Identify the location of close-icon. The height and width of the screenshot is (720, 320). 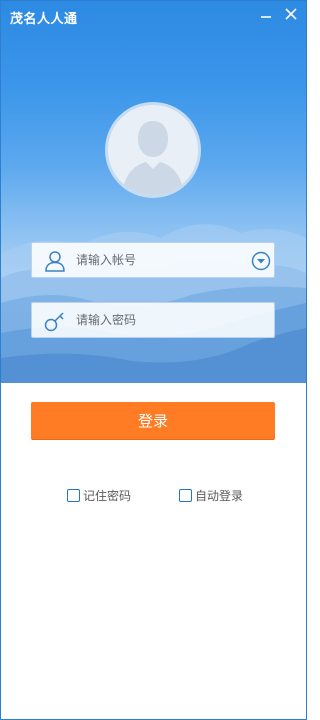
(291, 14).